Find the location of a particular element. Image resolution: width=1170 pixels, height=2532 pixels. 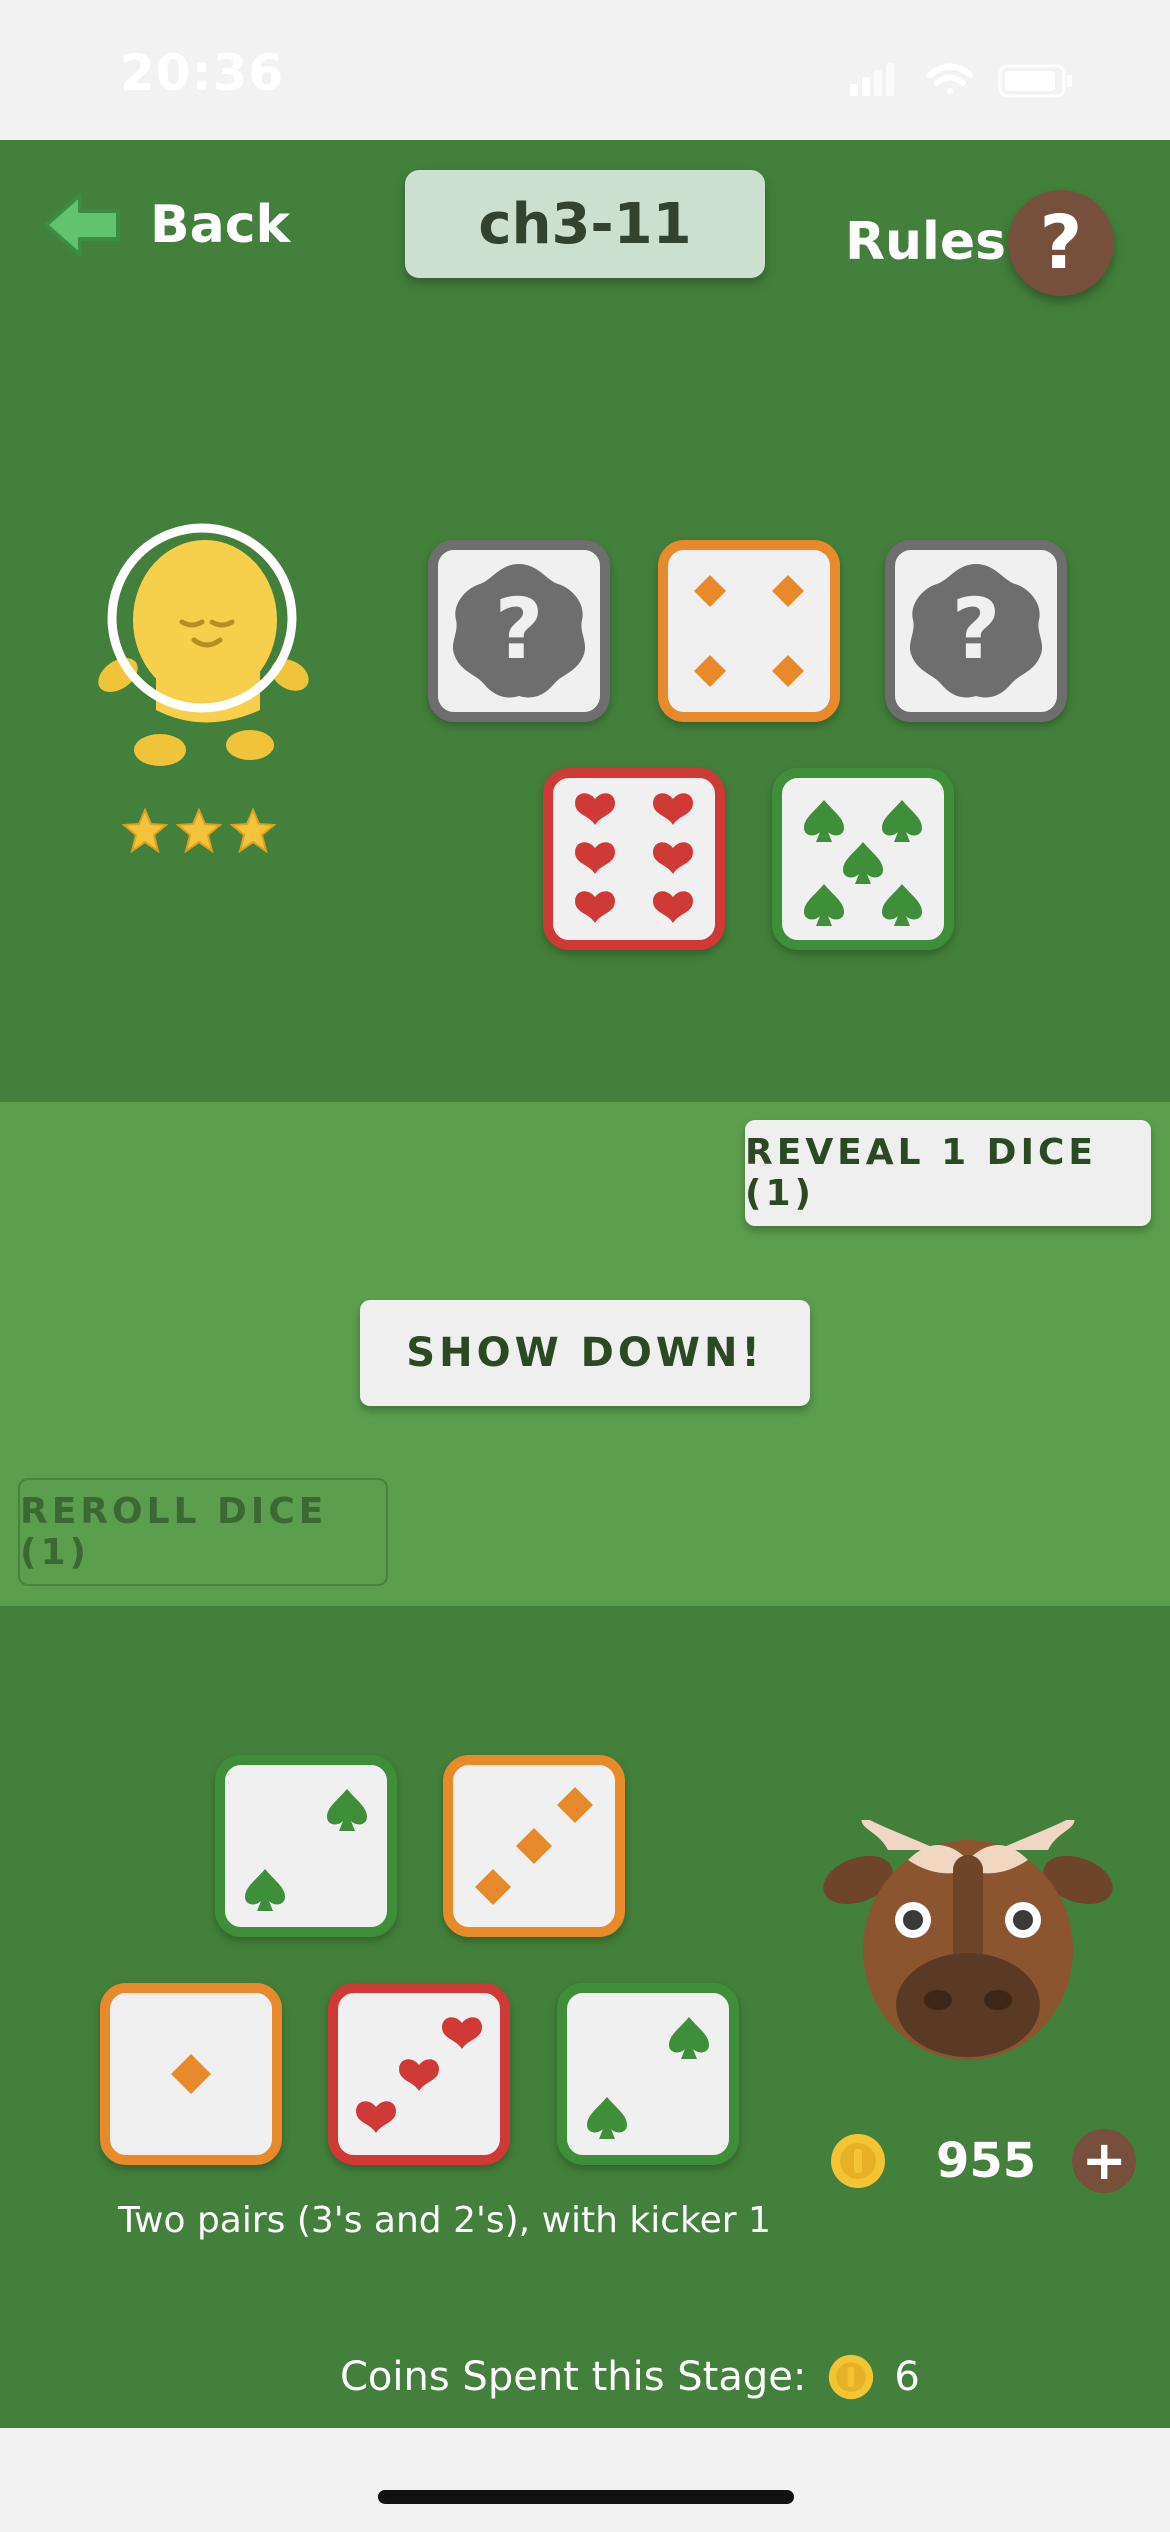

back-button: Back is located at coordinates (165, 225).